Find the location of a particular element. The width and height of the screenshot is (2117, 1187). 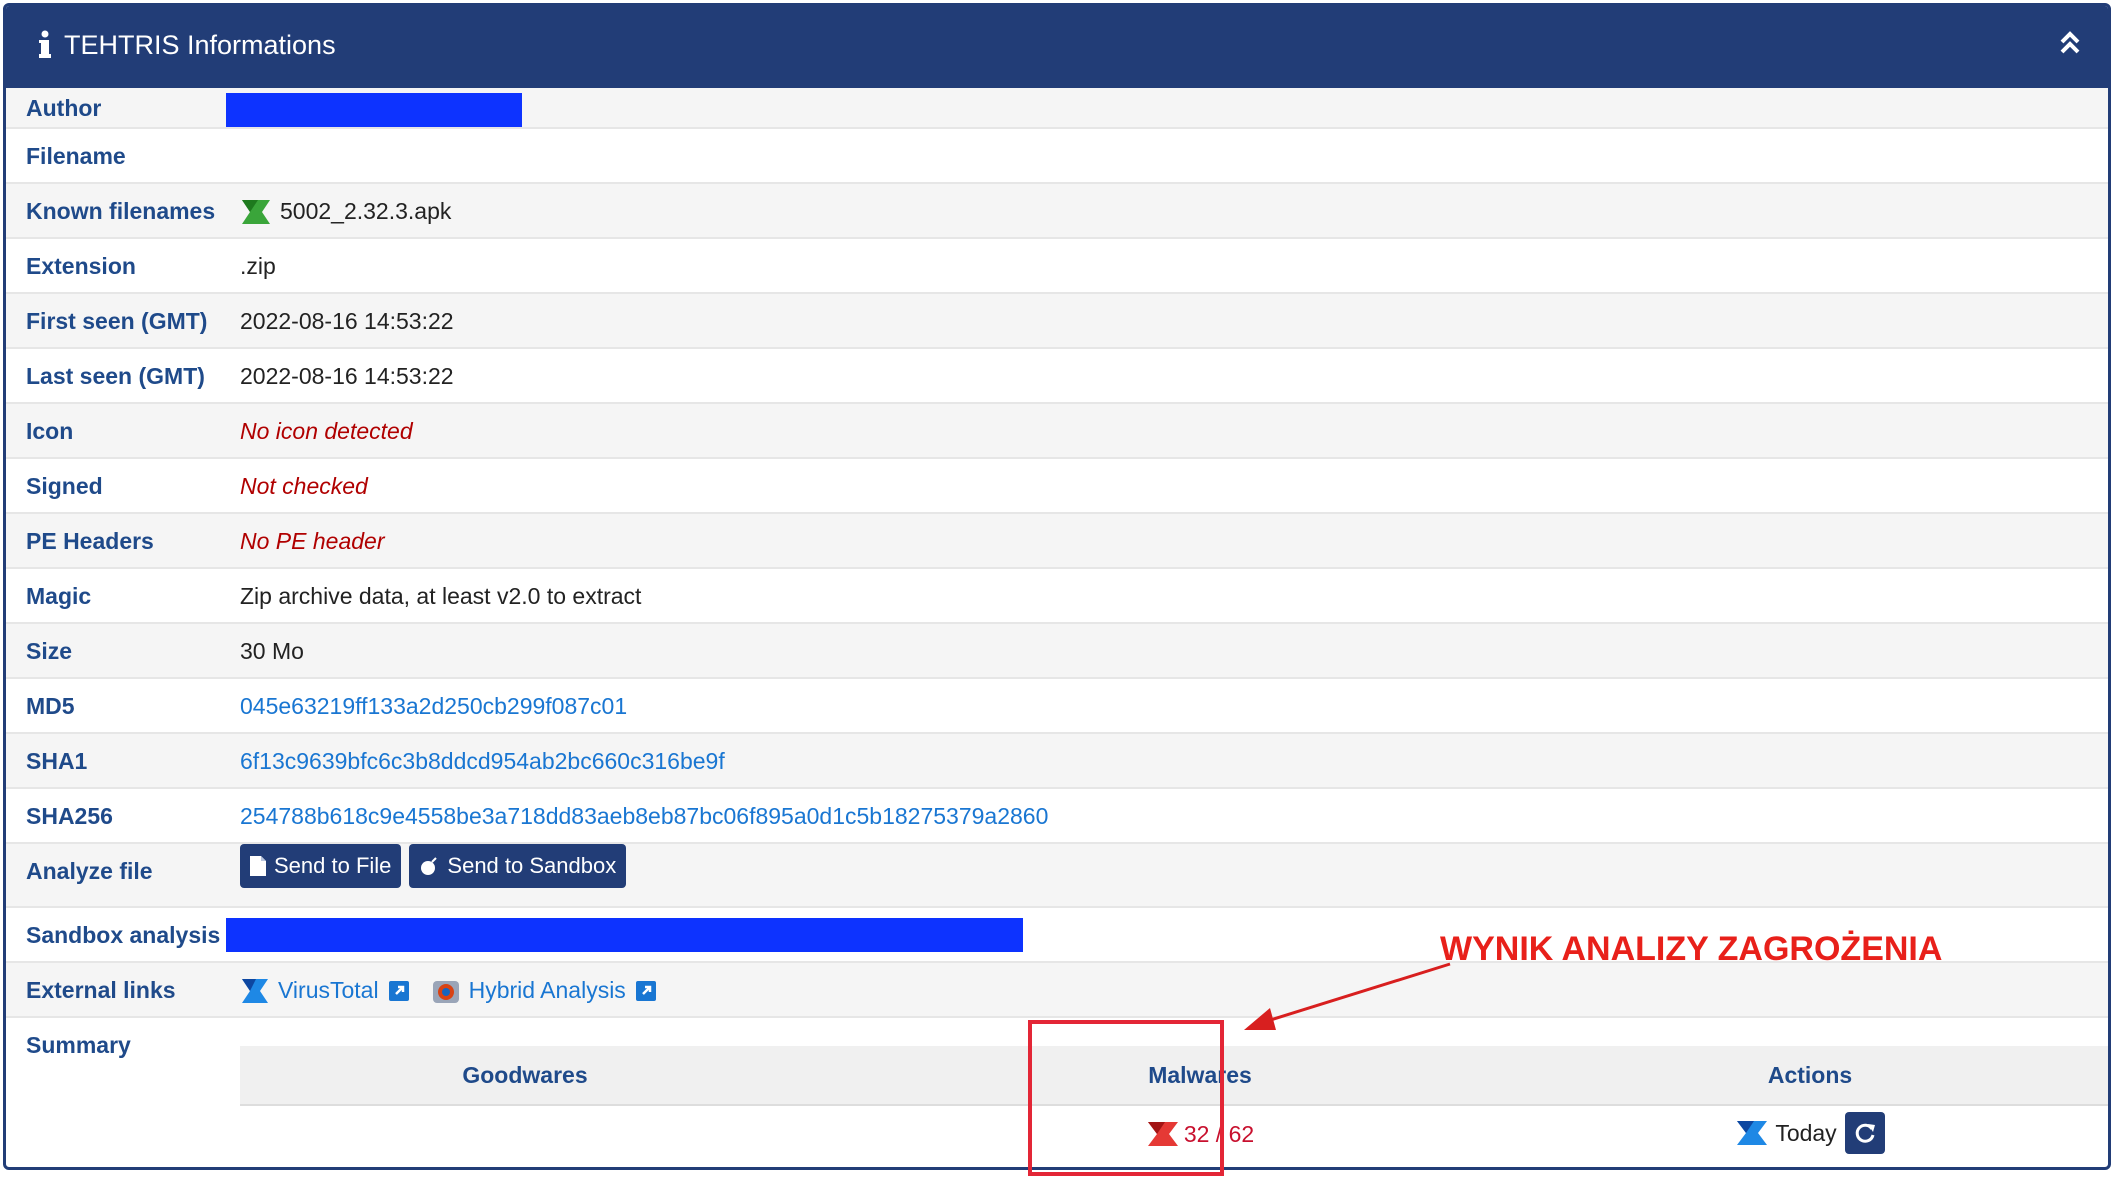

panel-title: TEHTRIS Informations is located at coordinates (186, 45).